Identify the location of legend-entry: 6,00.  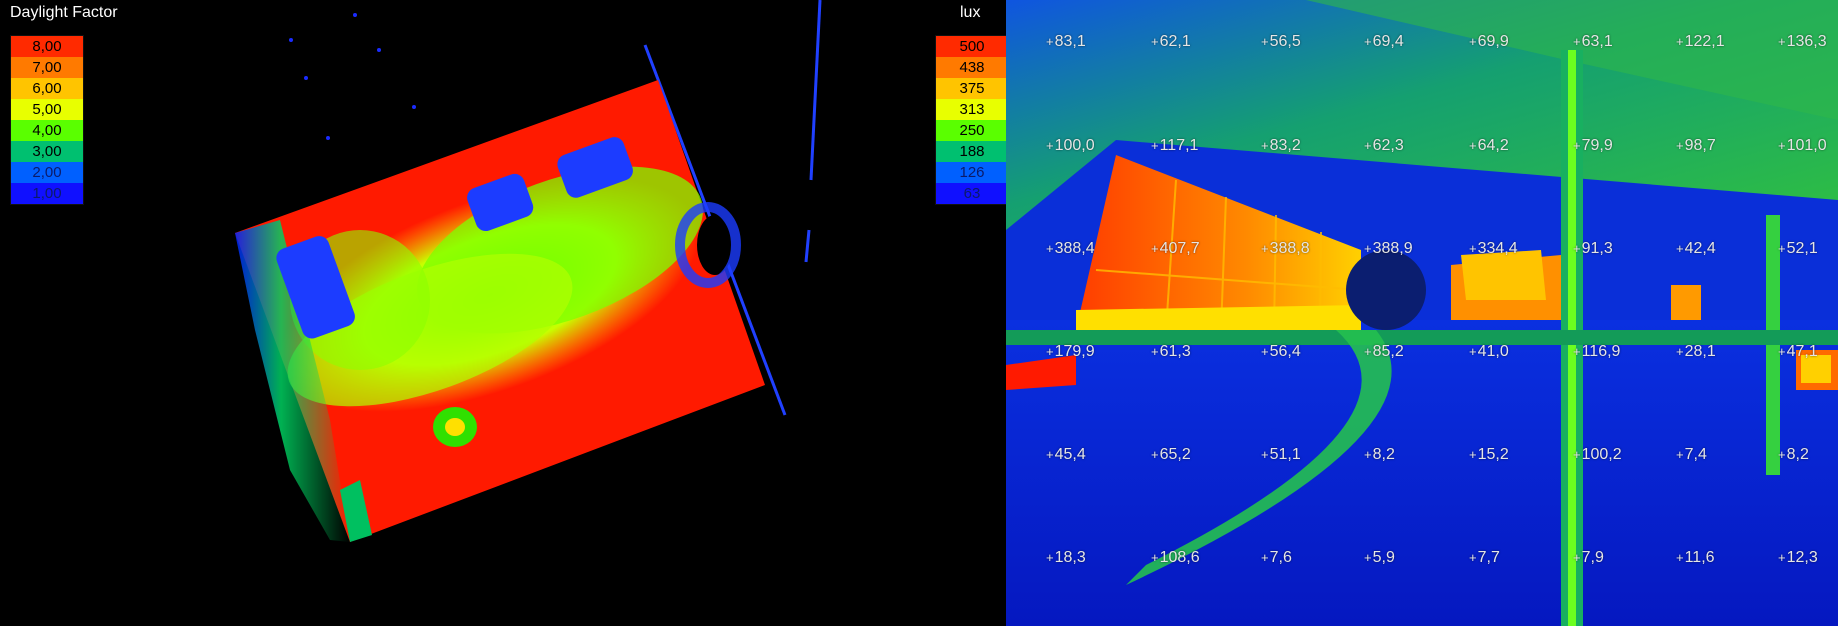
(47, 88).